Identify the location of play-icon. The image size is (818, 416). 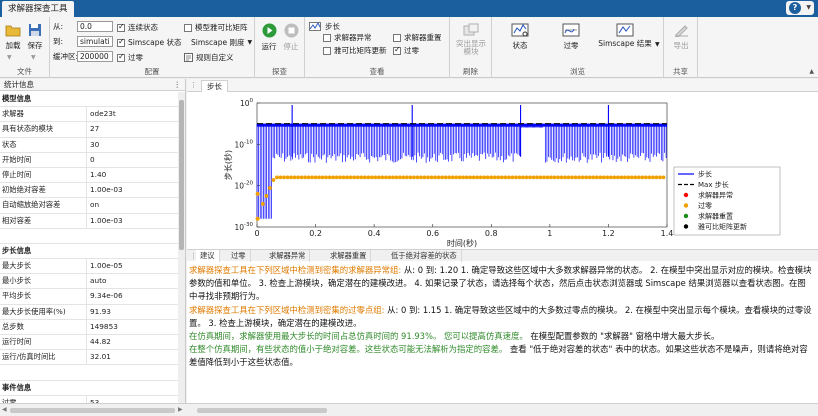
(269, 30).